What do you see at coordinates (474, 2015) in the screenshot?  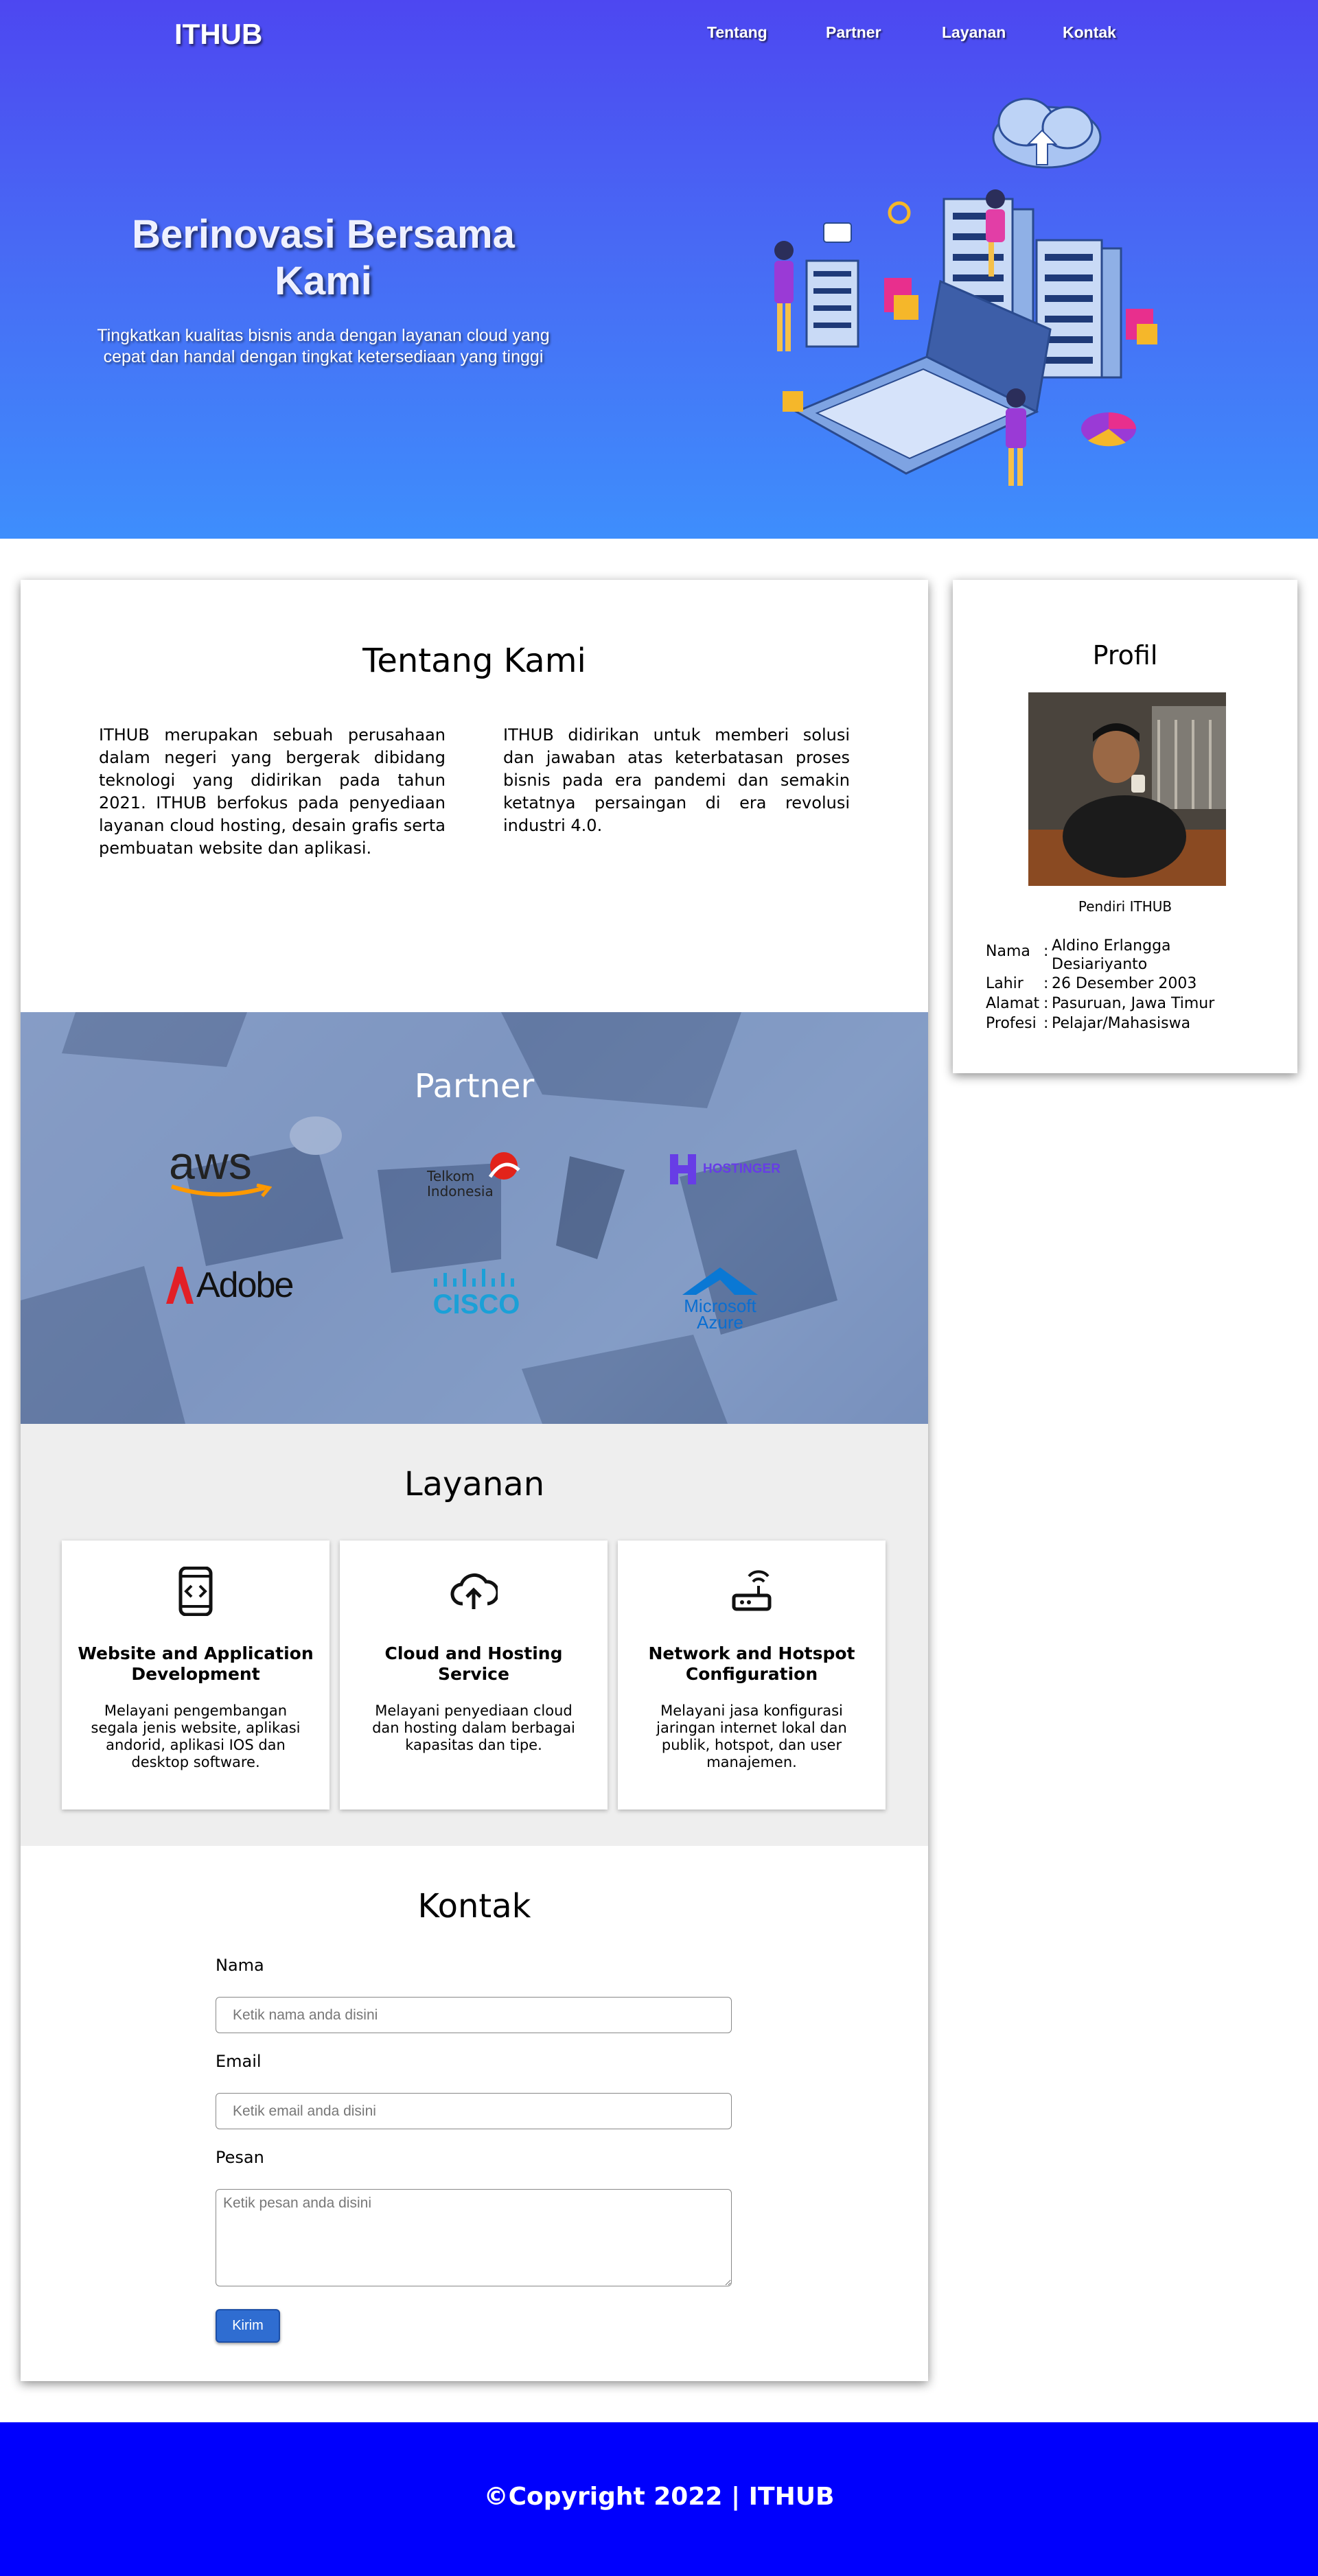 I see `name-input` at bounding box center [474, 2015].